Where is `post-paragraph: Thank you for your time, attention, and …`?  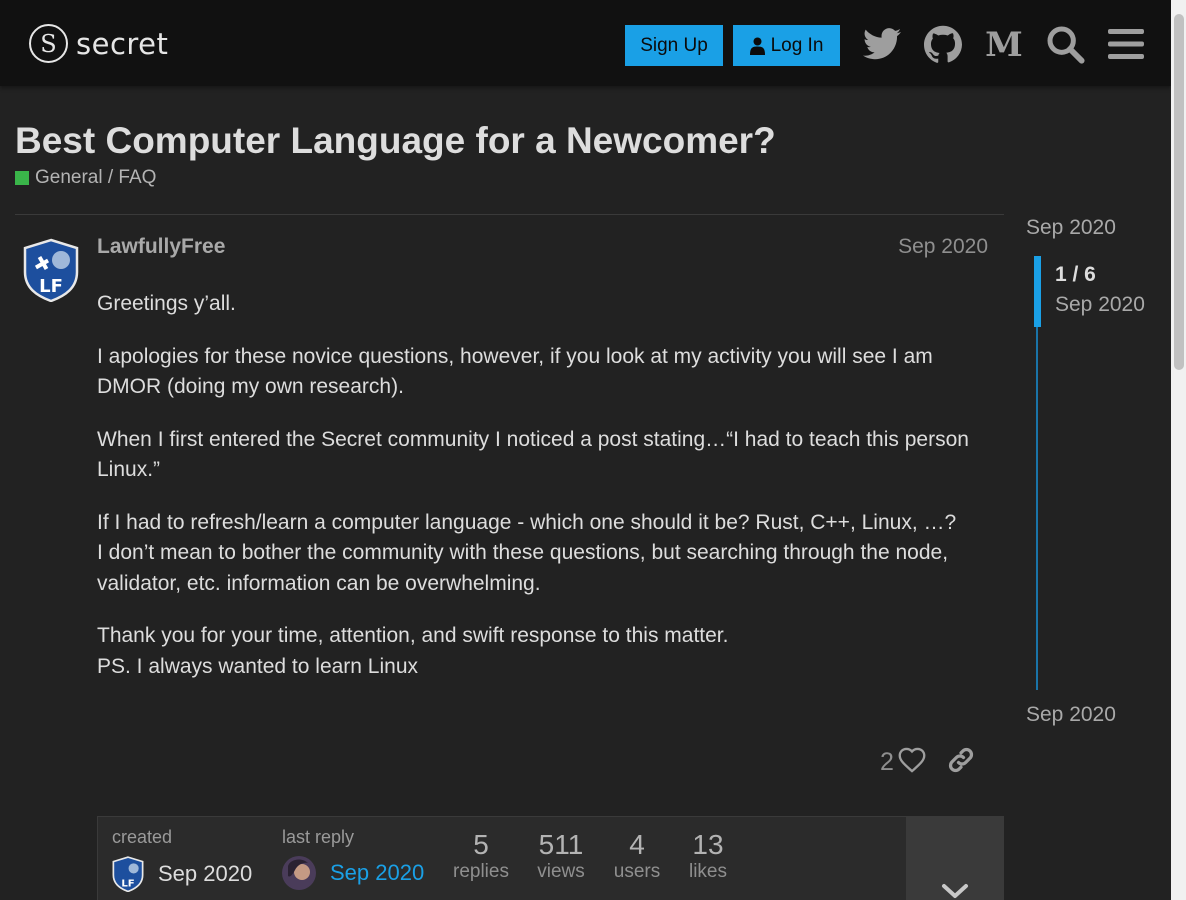 post-paragraph: Thank you for your time, attention, and … is located at coordinates (547, 651).